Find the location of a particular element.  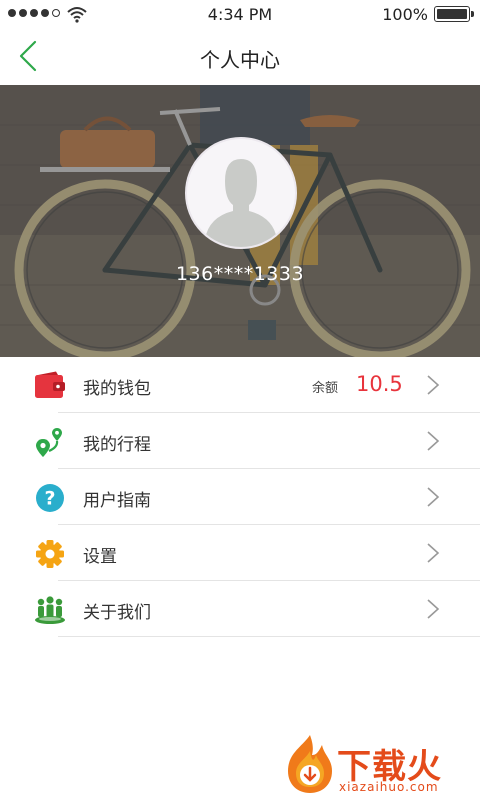

menu-label-wallet: 我的钱包 is located at coordinates (117, 389).